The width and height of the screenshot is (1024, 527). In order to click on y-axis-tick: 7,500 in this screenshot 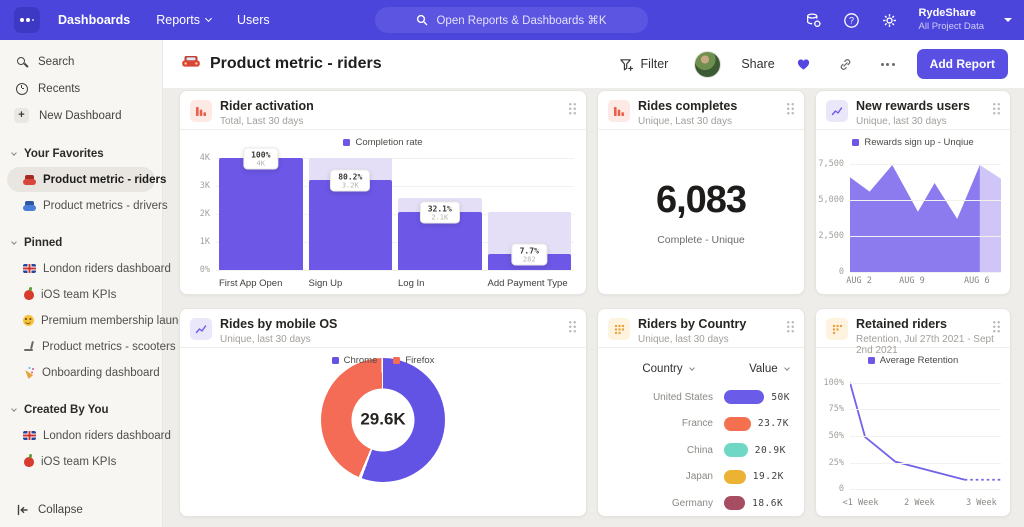, I will do `click(831, 164)`.